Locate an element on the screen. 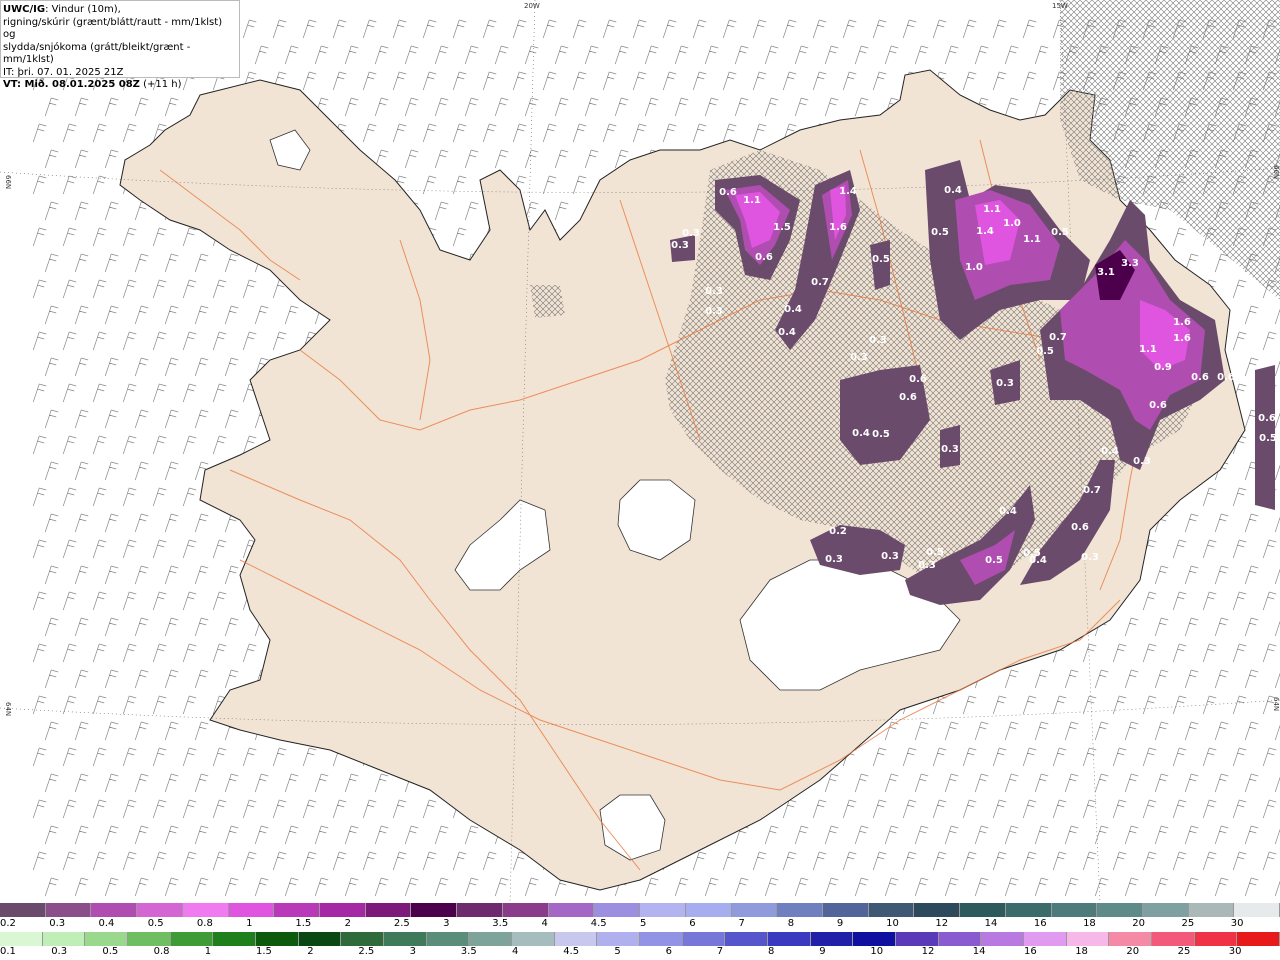 This screenshot has height=960, width=1280. colorbar-tick: 0.2 is located at coordinates (8, 923).